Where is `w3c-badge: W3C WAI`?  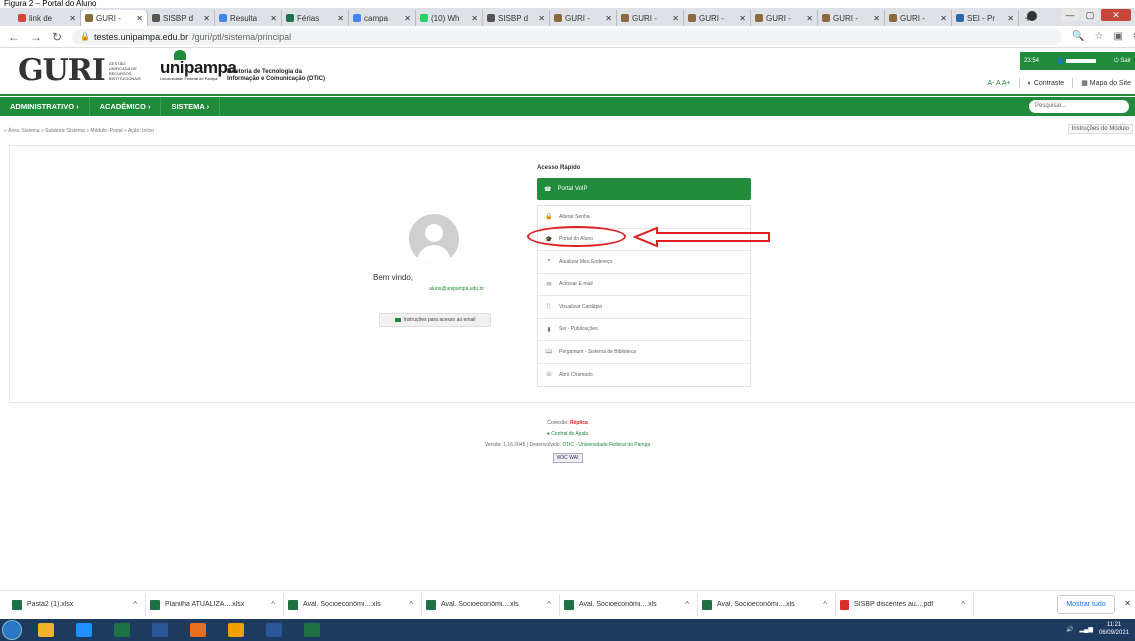 w3c-badge: W3C WAI is located at coordinates (567, 458).